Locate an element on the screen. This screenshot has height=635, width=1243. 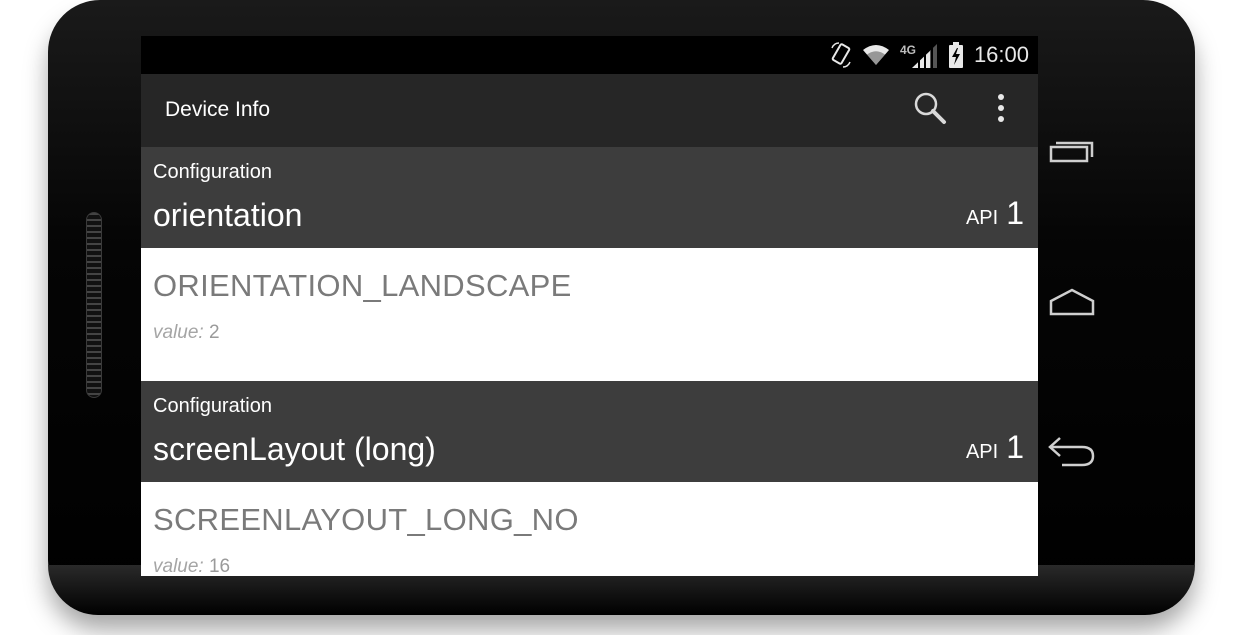
section-header-orientation: Configuration orientation API 1 is located at coordinates (589, 197).